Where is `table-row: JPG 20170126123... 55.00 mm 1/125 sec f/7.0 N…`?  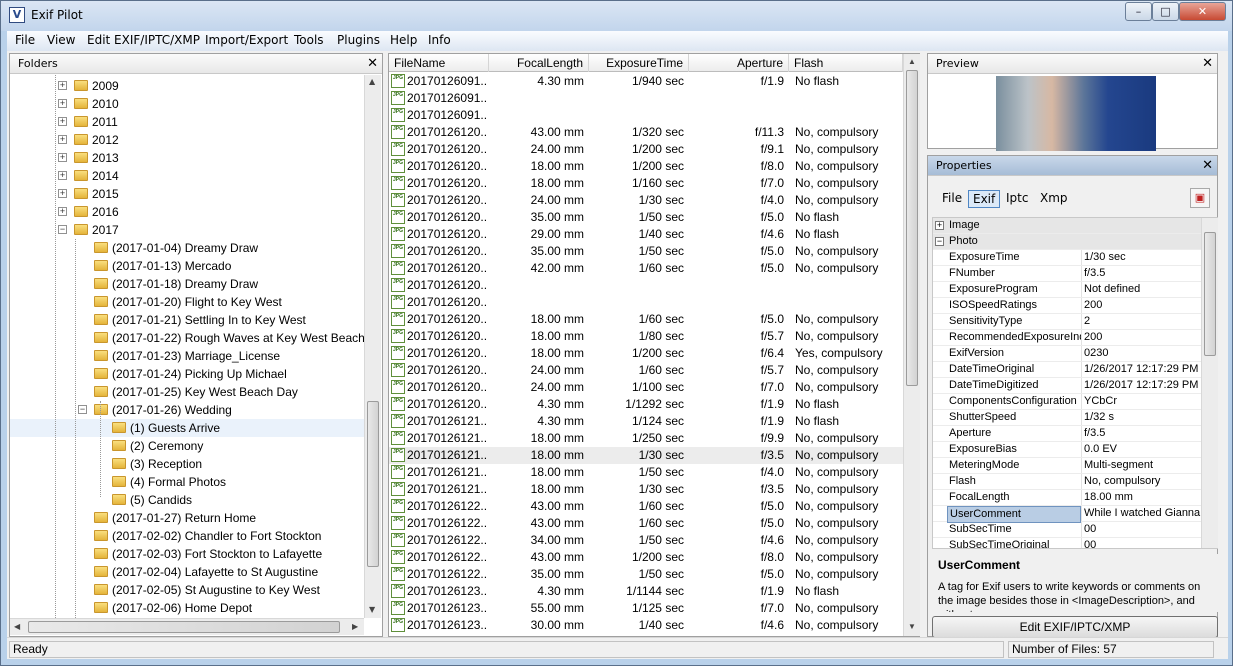
table-row: JPG 20170126123... 55.00 mm 1/125 sec f/7.0 N… is located at coordinates (646, 608).